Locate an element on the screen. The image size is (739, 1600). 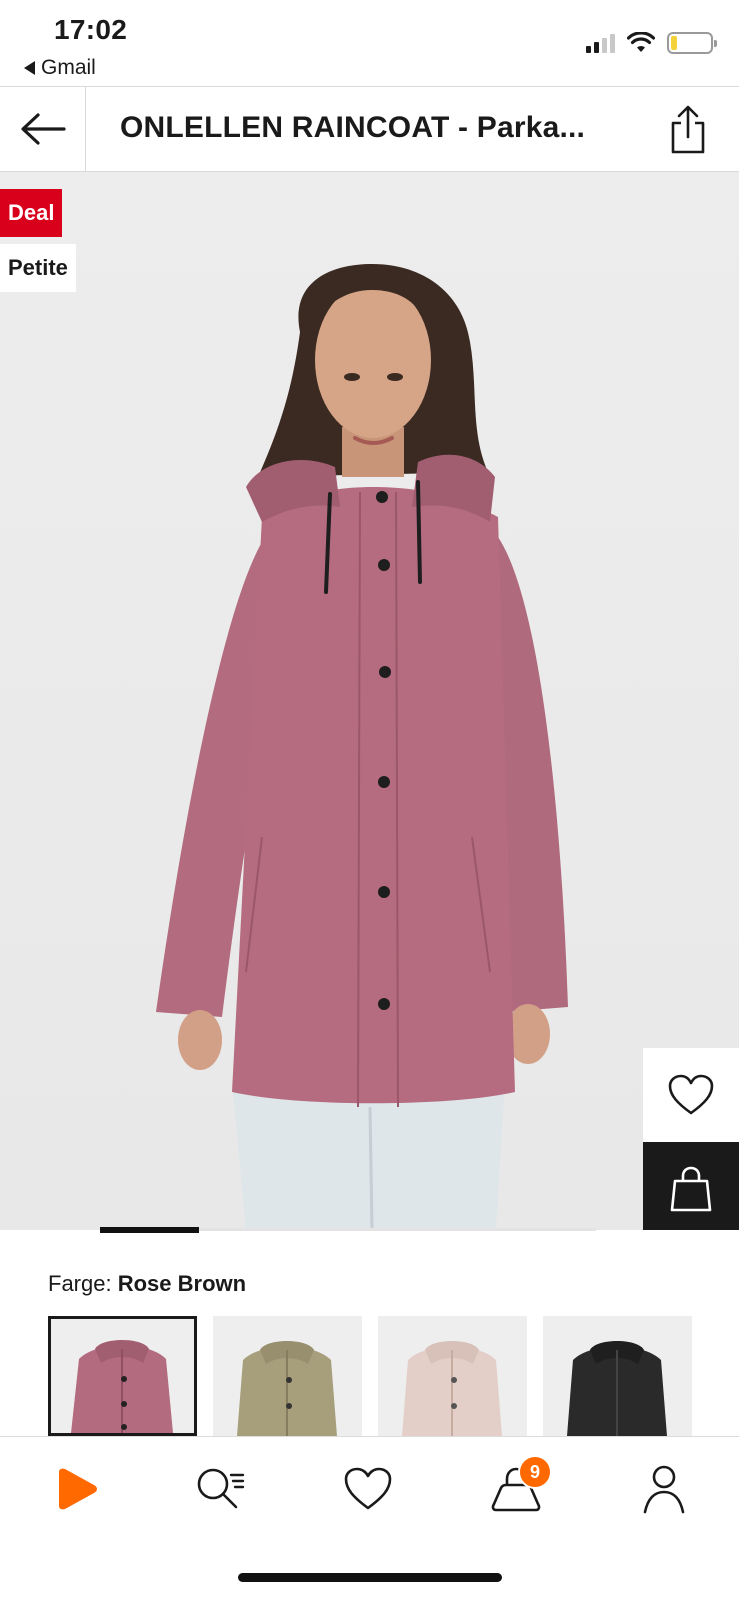
back-to-app-link: Gmail is located at coordinates (60, 68).